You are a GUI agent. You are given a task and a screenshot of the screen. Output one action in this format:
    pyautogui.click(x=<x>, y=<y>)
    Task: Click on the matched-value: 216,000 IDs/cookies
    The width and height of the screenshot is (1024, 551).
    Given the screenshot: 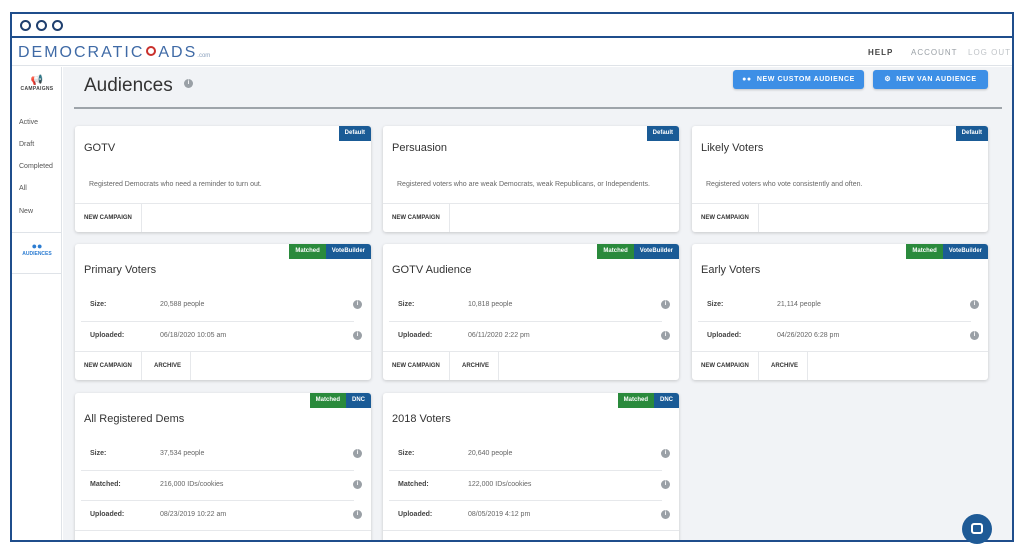 What is the action you would take?
    pyautogui.click(x=192, y=484)
    